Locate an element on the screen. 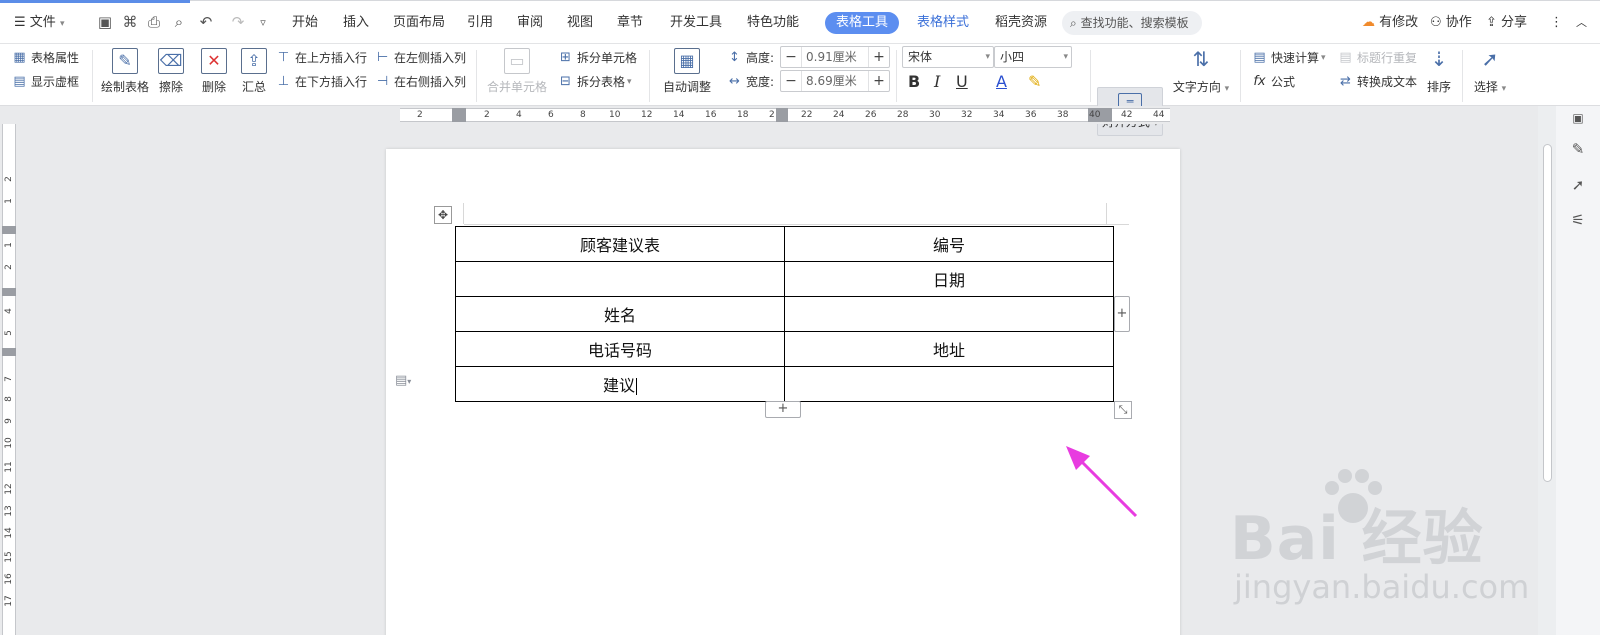 The image size is (1600, 635). redo-icon: ↷ is located at coordinates (238, 22).